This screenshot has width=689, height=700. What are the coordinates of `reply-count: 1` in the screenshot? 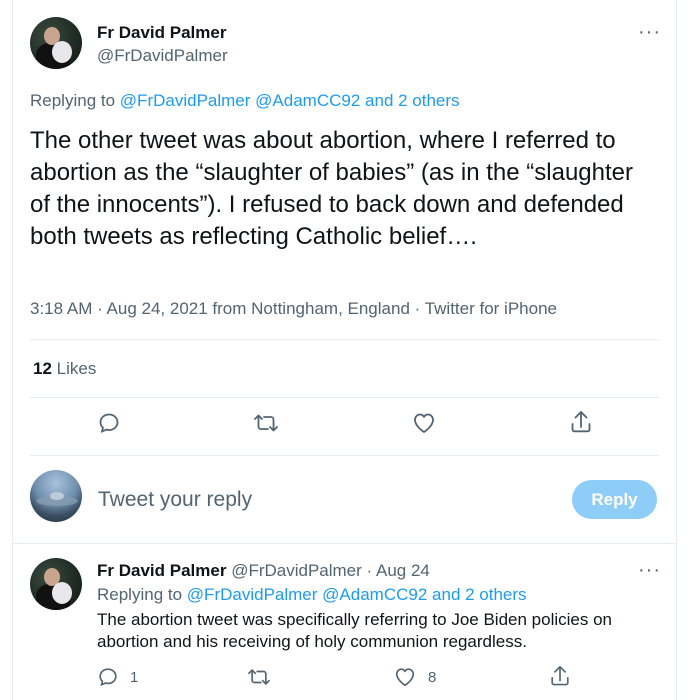 It's located at (134, 677).